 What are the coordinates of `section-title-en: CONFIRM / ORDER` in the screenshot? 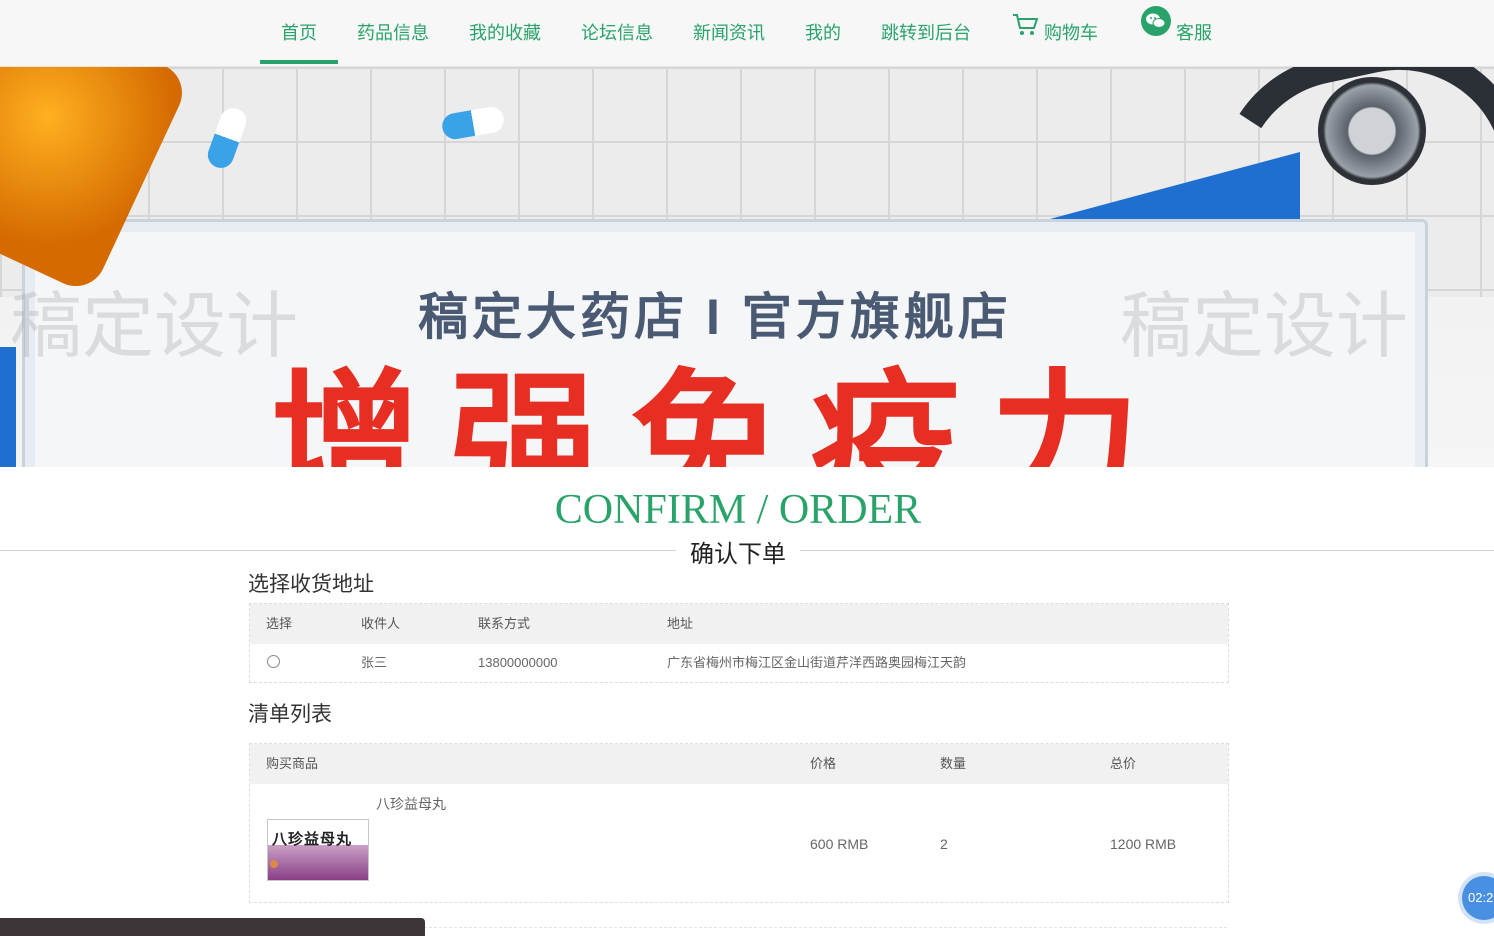 It's located at (738, 510).